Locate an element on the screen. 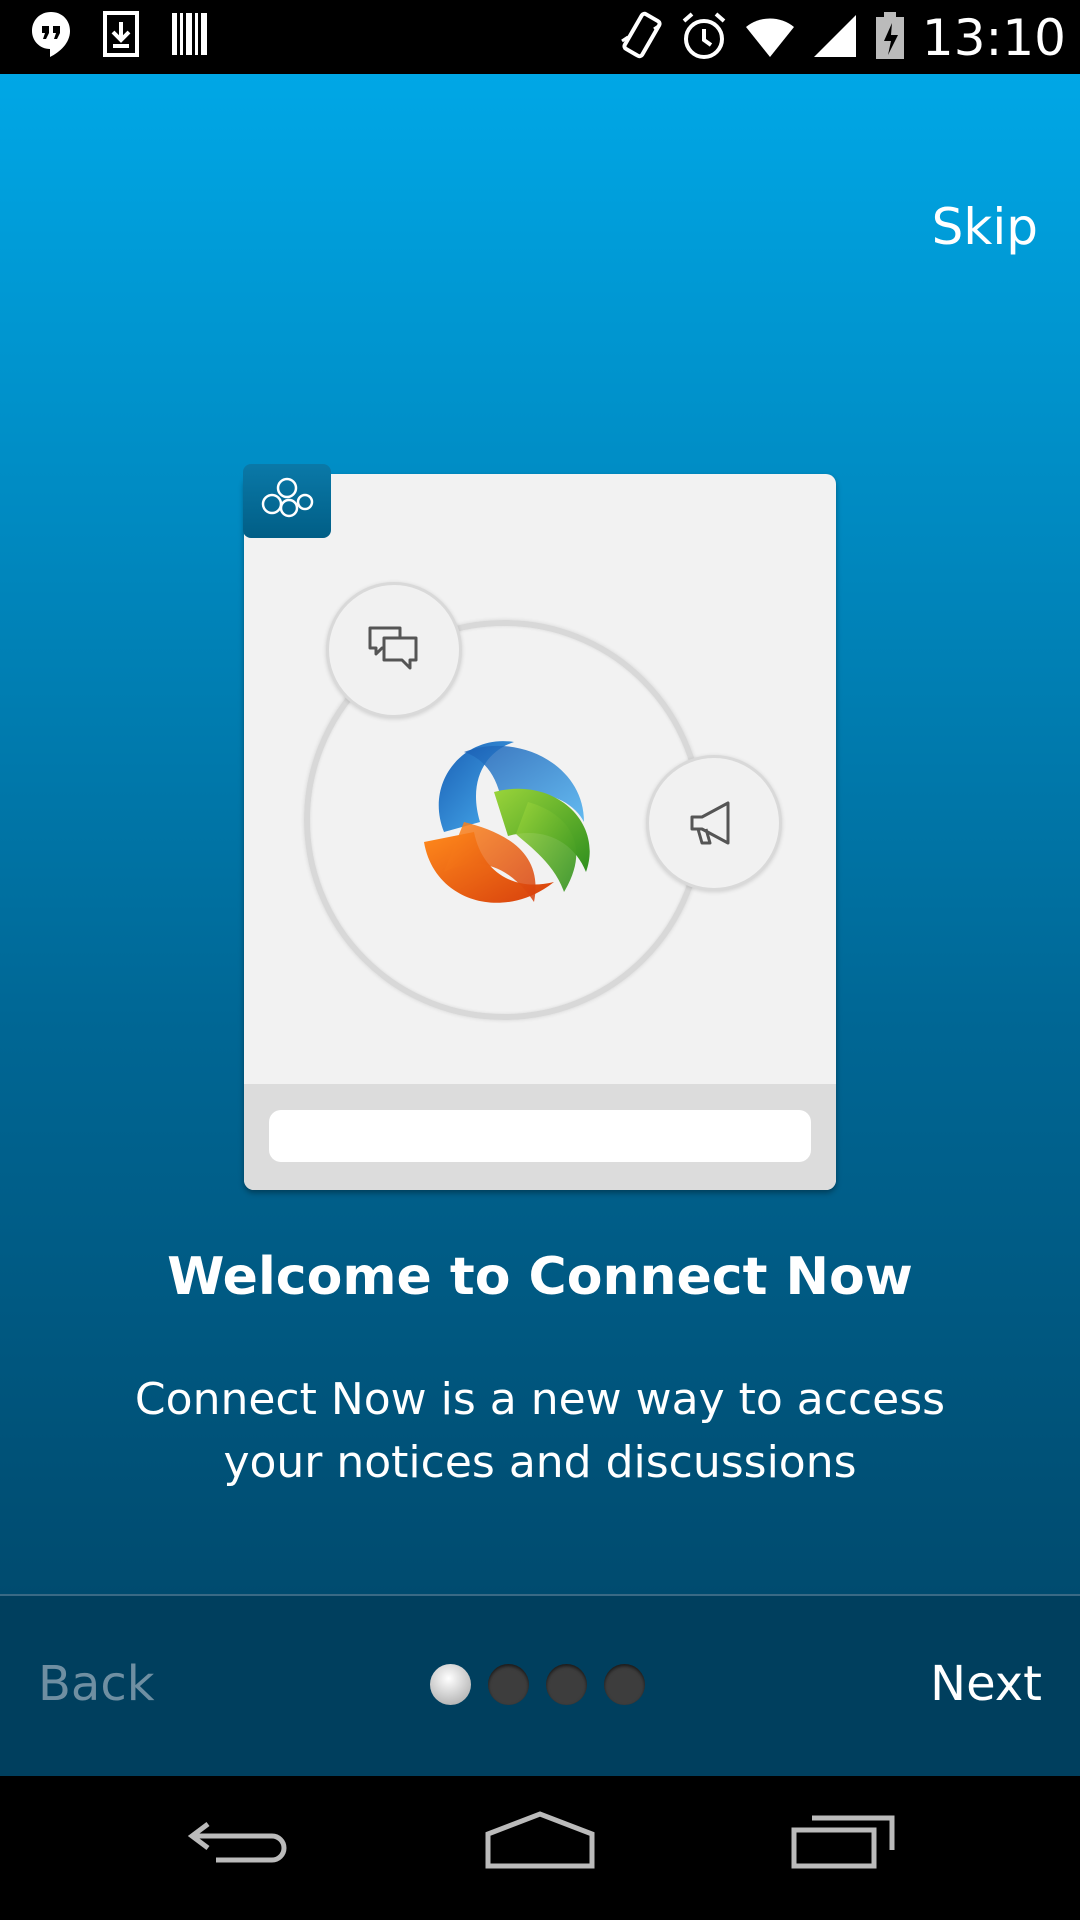 The image size is (1080, 1920). chat-bubbles-icon is located at coordinates (394, 650).